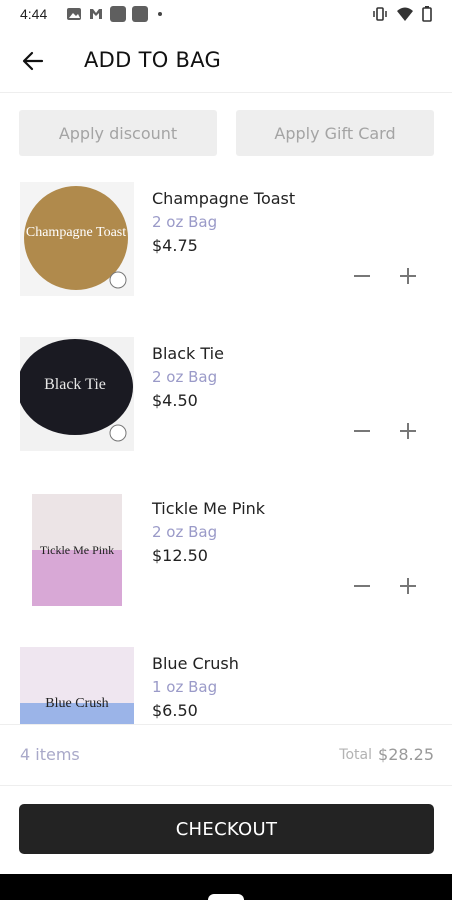 The width and height of the screenshot is (452, 904). What do you see at coordinates (180, 555) in the screenshot?
I see `item-price: $12.50` at bounding box center [180, 555].